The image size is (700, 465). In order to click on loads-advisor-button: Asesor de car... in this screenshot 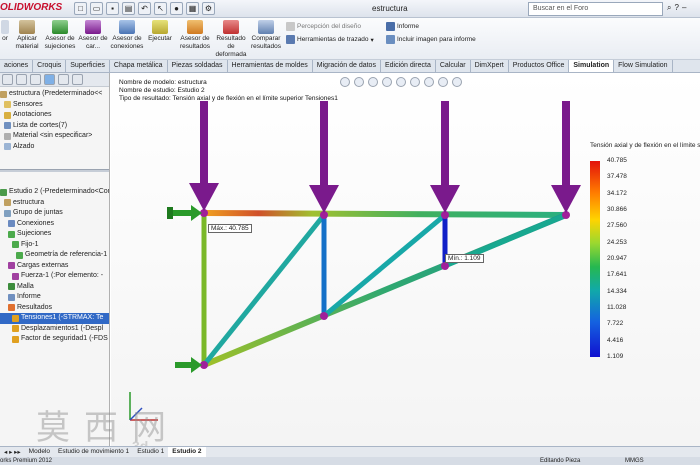, I will do `click(93, 35)`.